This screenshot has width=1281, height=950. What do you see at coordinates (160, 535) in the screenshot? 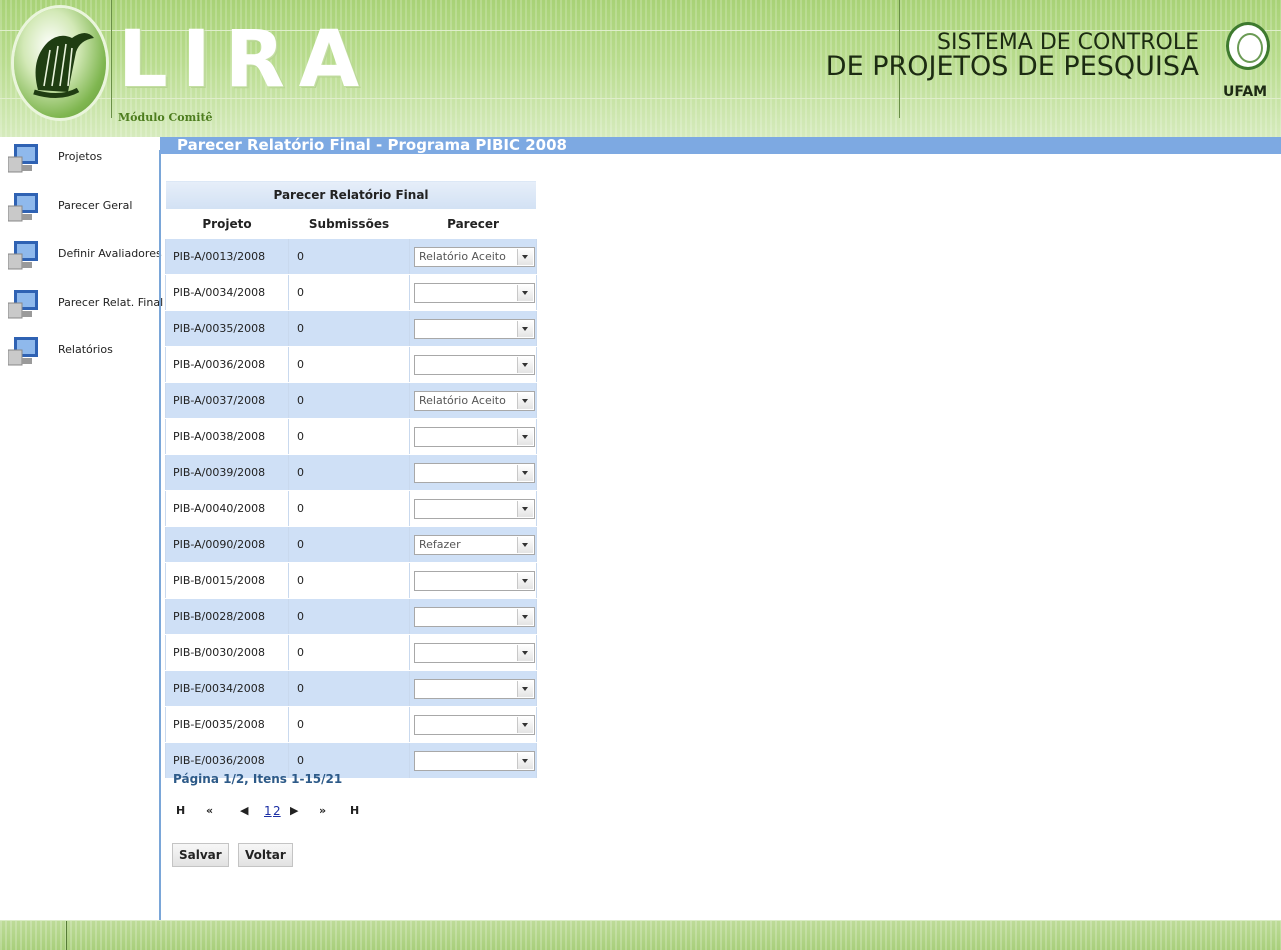
I see `sidebar-divider` at bounding box center [160, 535].